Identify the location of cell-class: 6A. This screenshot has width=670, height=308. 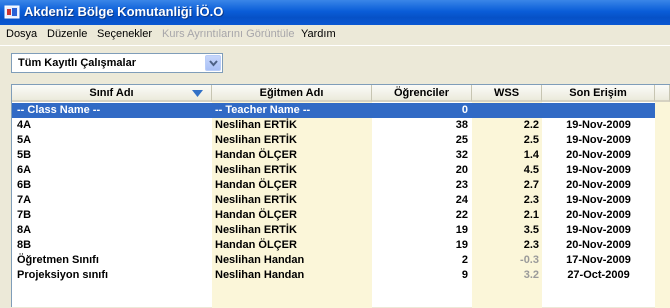
(24, 170).